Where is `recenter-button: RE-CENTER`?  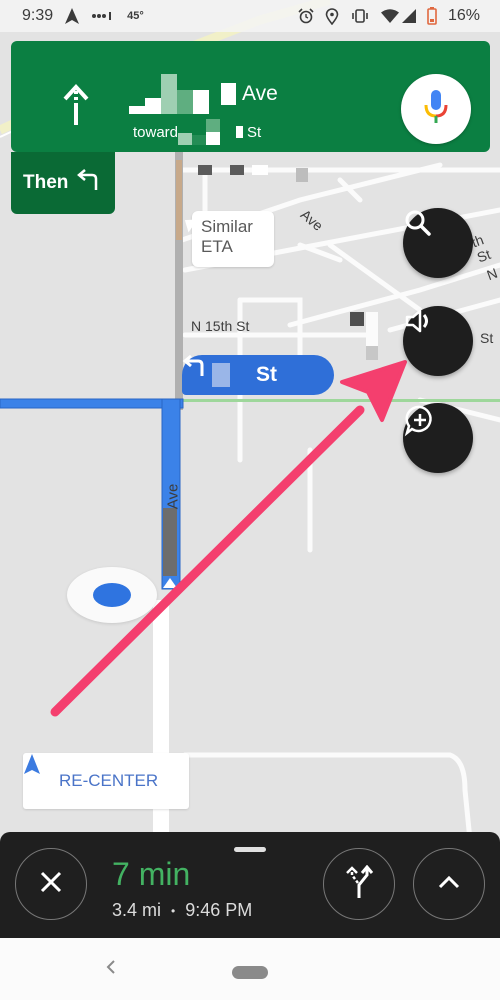 recenter-button: RE-CENTER is located at coordinates (106, 781).